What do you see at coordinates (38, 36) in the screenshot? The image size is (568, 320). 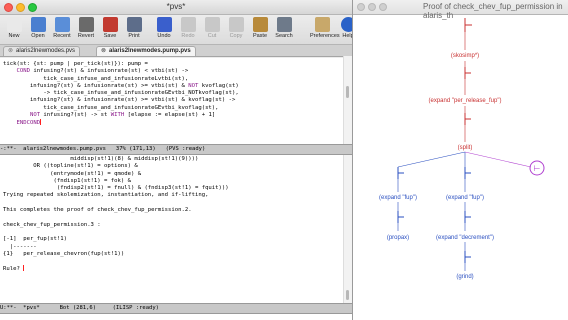 I see `toolbar-label: Open` at bounding box center [38, 36].